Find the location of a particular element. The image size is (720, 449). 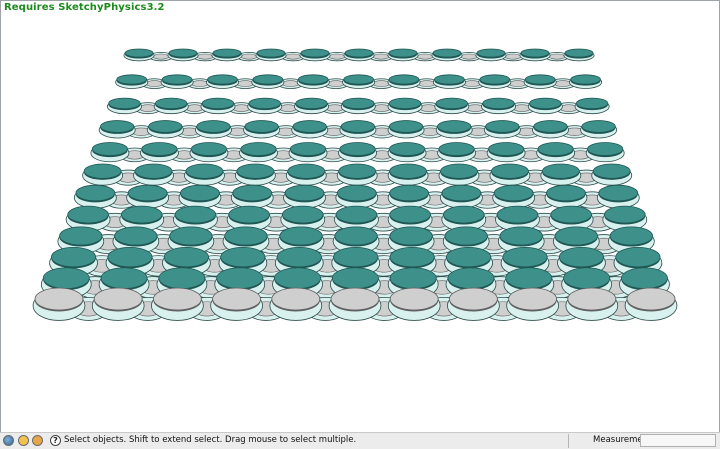

credits-icon is located at coordinates (23, 440).